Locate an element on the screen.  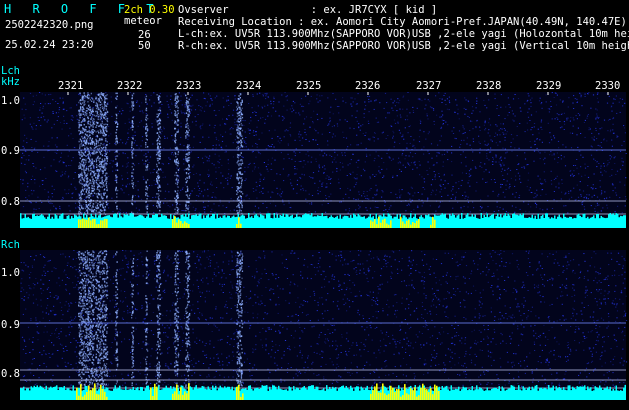
time-label-2328: 2328 is located at coordinates (489, 86).